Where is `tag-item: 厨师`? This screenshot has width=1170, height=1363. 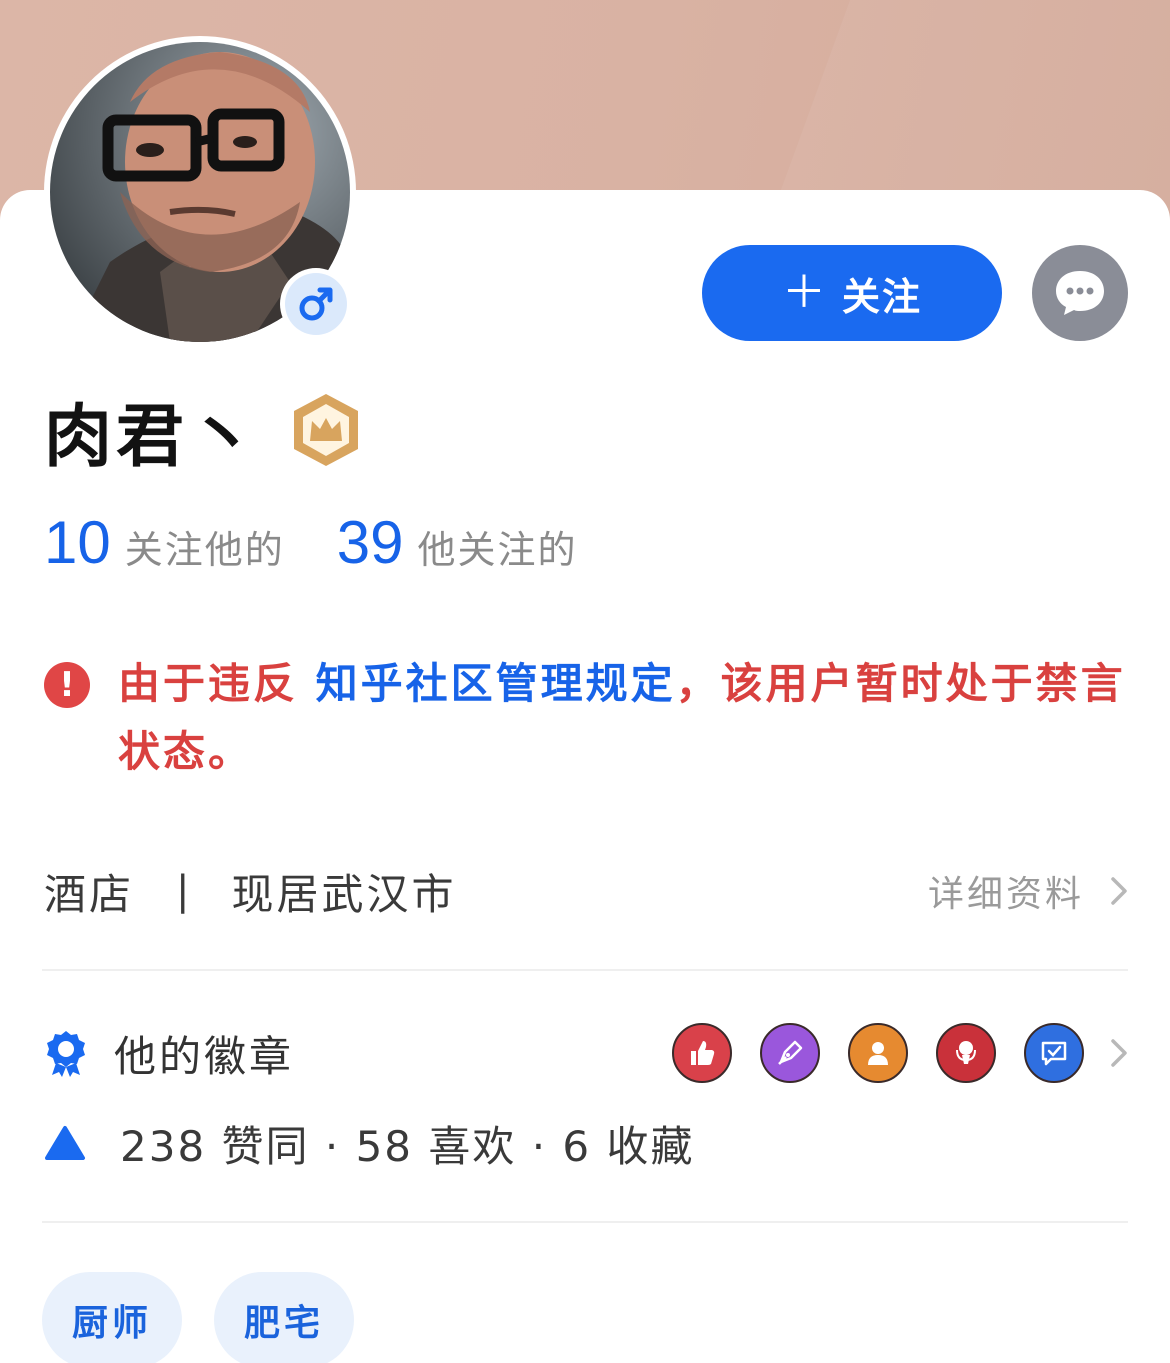
tag-item: 厨师 is located at coordinates (112, 1317).